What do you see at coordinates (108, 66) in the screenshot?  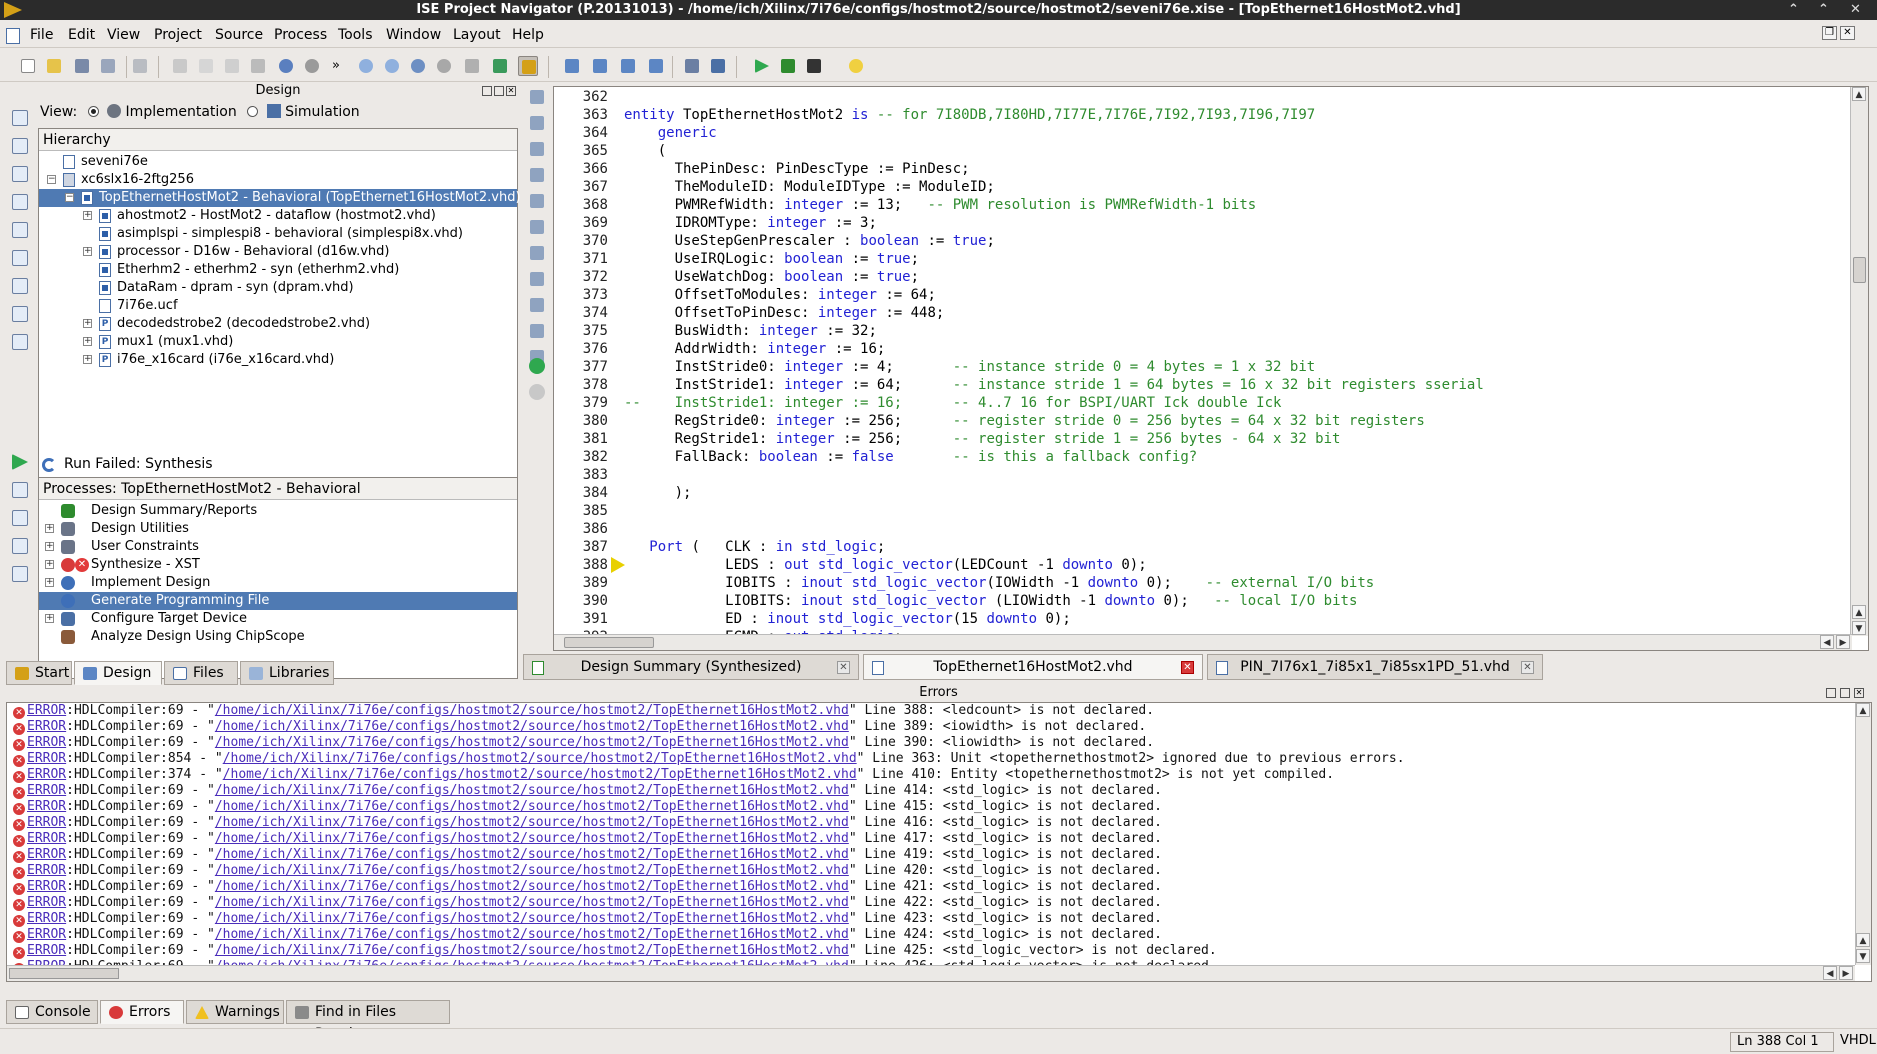 I see `save-all-icon` at bounding box center [108, 66].